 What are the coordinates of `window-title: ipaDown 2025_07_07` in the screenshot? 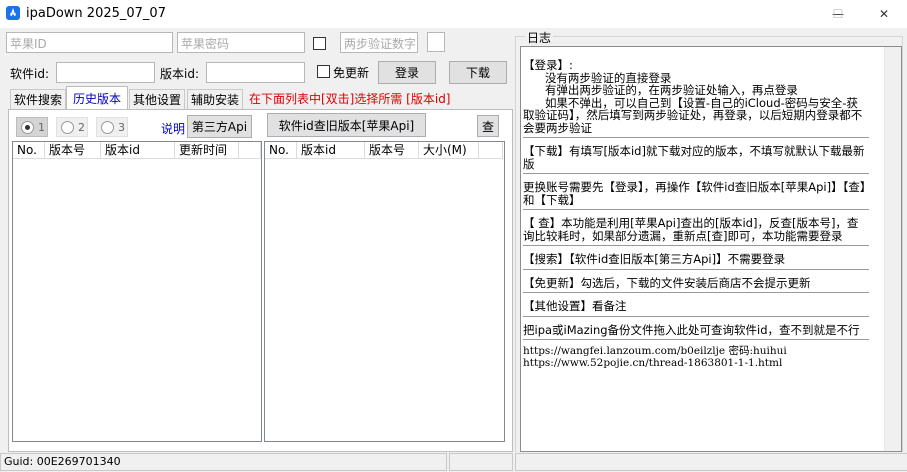 It's located at (96, 13).